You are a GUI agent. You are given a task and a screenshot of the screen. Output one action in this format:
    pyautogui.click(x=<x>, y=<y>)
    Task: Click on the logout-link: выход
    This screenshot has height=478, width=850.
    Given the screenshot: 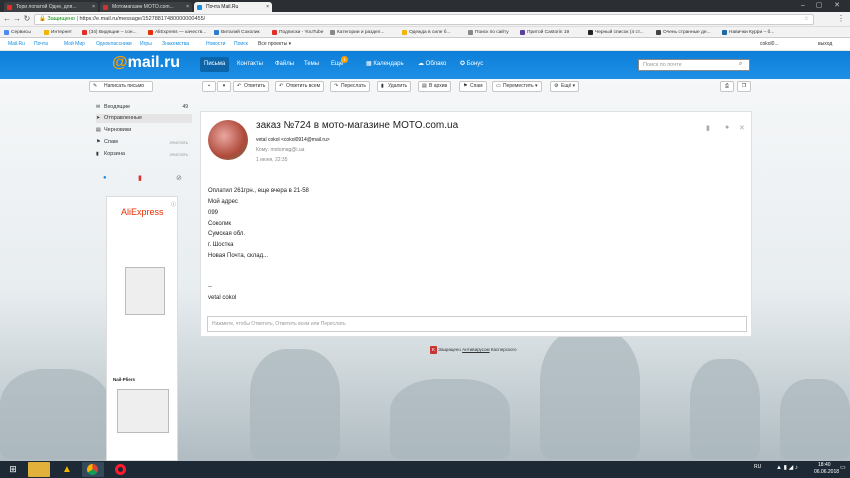 What is the action you would take?
    pyautogui.click(x=825, y=44)
    